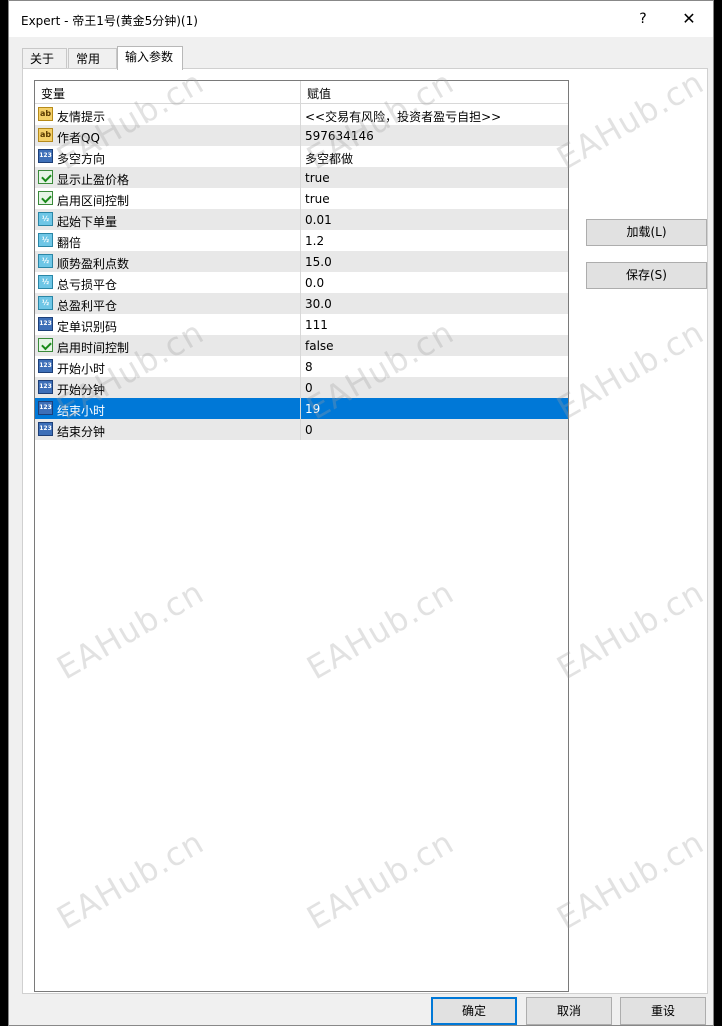 The width and height of the screenshot is (722, 1026). What do you see at coordinates (315, 283) in the screenshot?
I see `parameter-value: 0.0` at bounding box center [315, 283].